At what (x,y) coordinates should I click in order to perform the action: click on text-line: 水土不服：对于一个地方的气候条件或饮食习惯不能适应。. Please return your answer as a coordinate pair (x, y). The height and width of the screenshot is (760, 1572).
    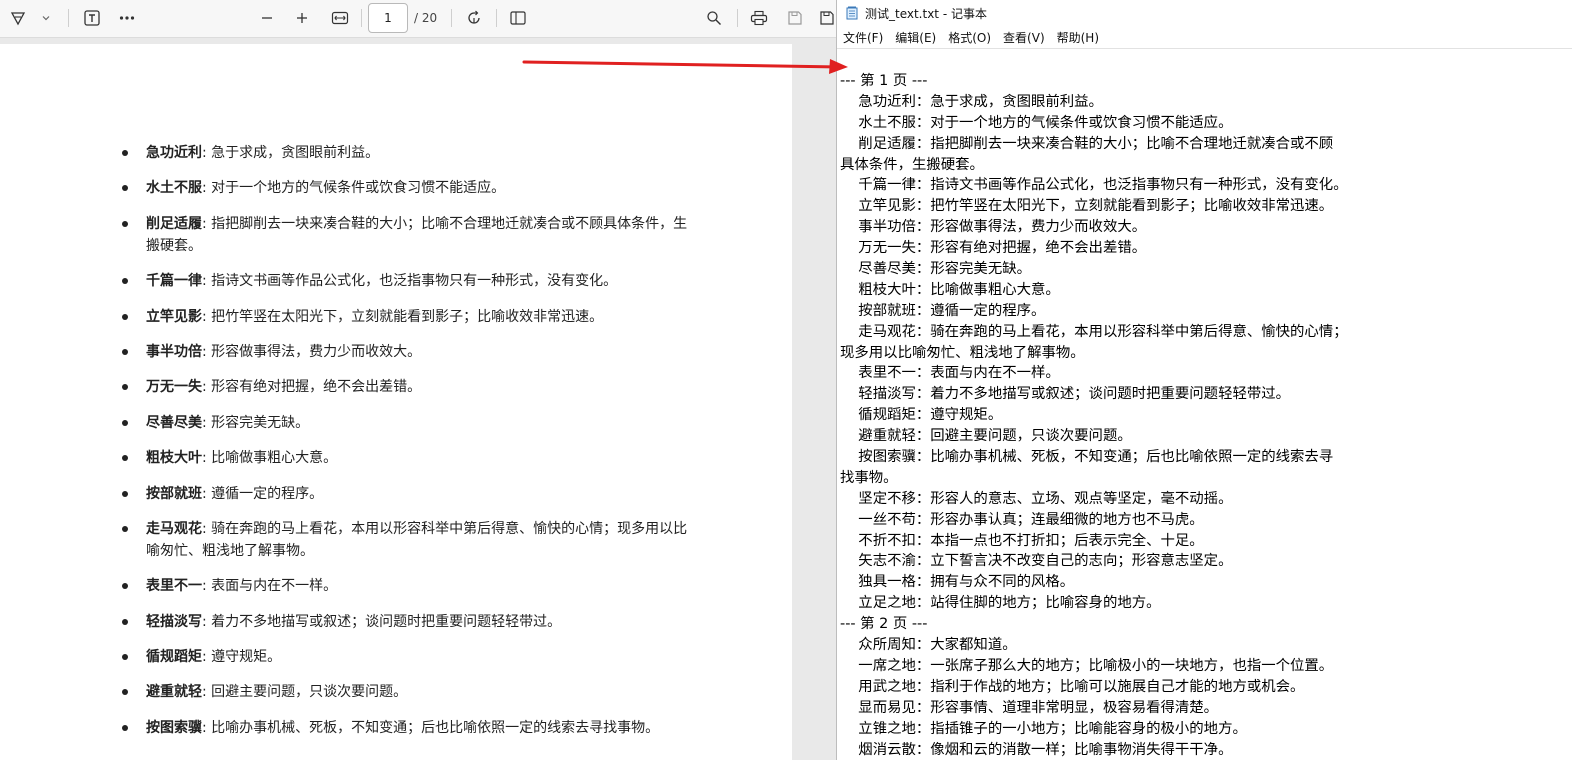
    Looking at the image, I should click on (1036, 122).